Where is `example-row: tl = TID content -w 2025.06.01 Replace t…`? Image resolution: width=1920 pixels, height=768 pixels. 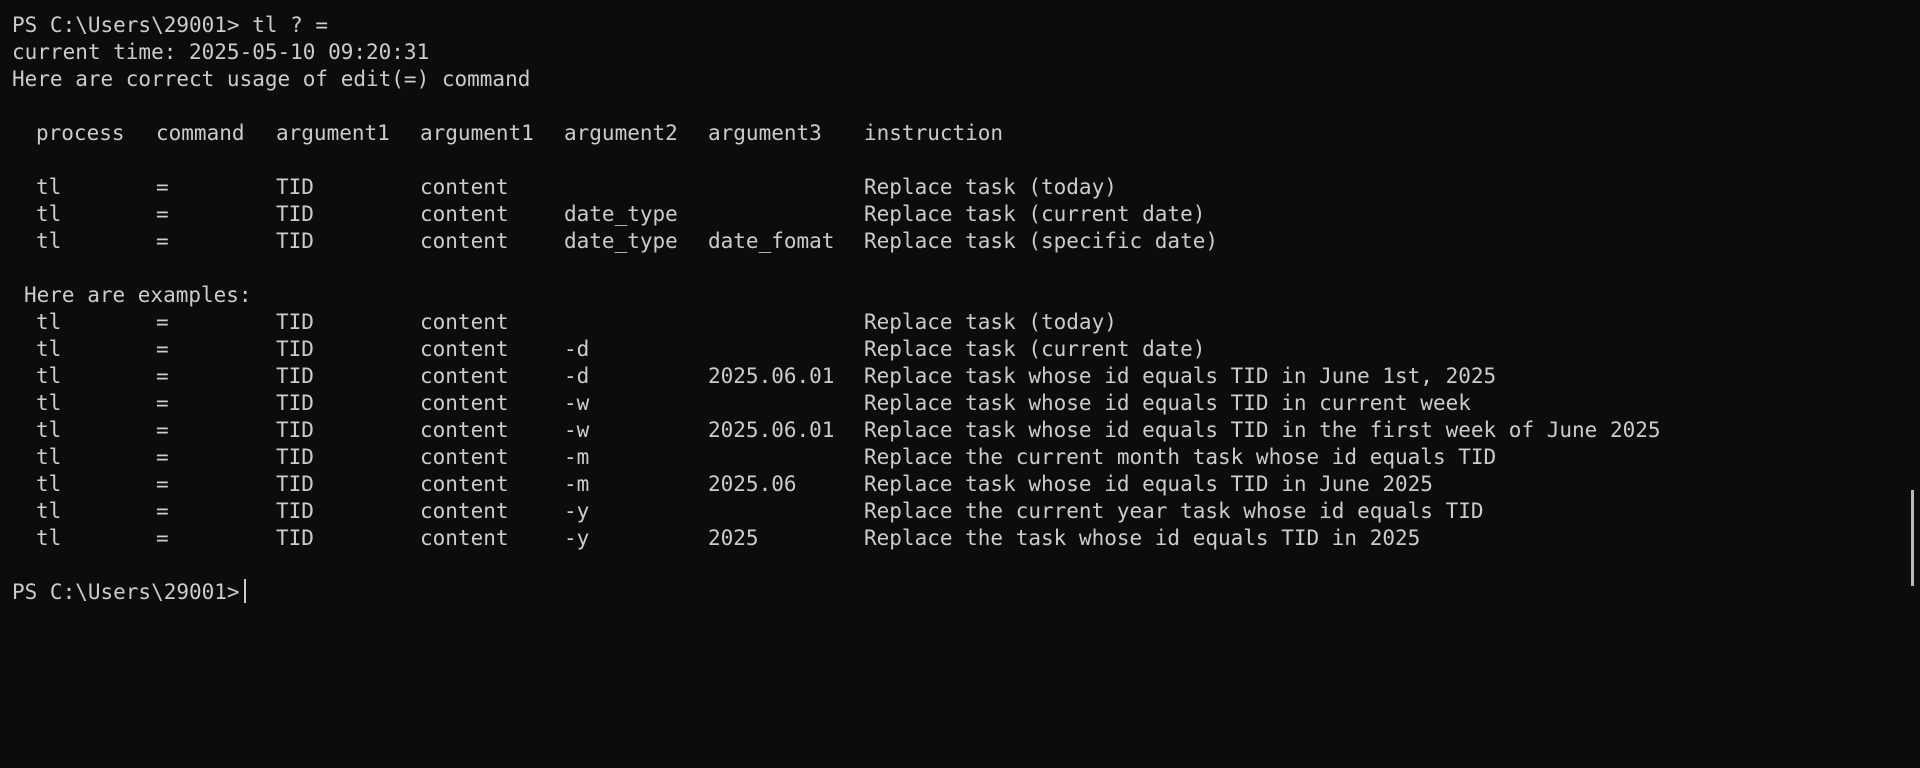
example-row: tl = TID content -w 2025.06.01 Replace t… is located at coordinates (836, 430).